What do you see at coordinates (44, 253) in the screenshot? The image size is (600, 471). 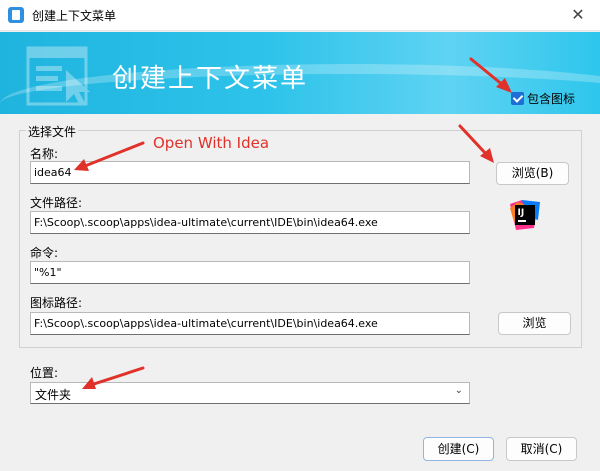 I see `command-label: 命令:` at bounding box center [44, 253].